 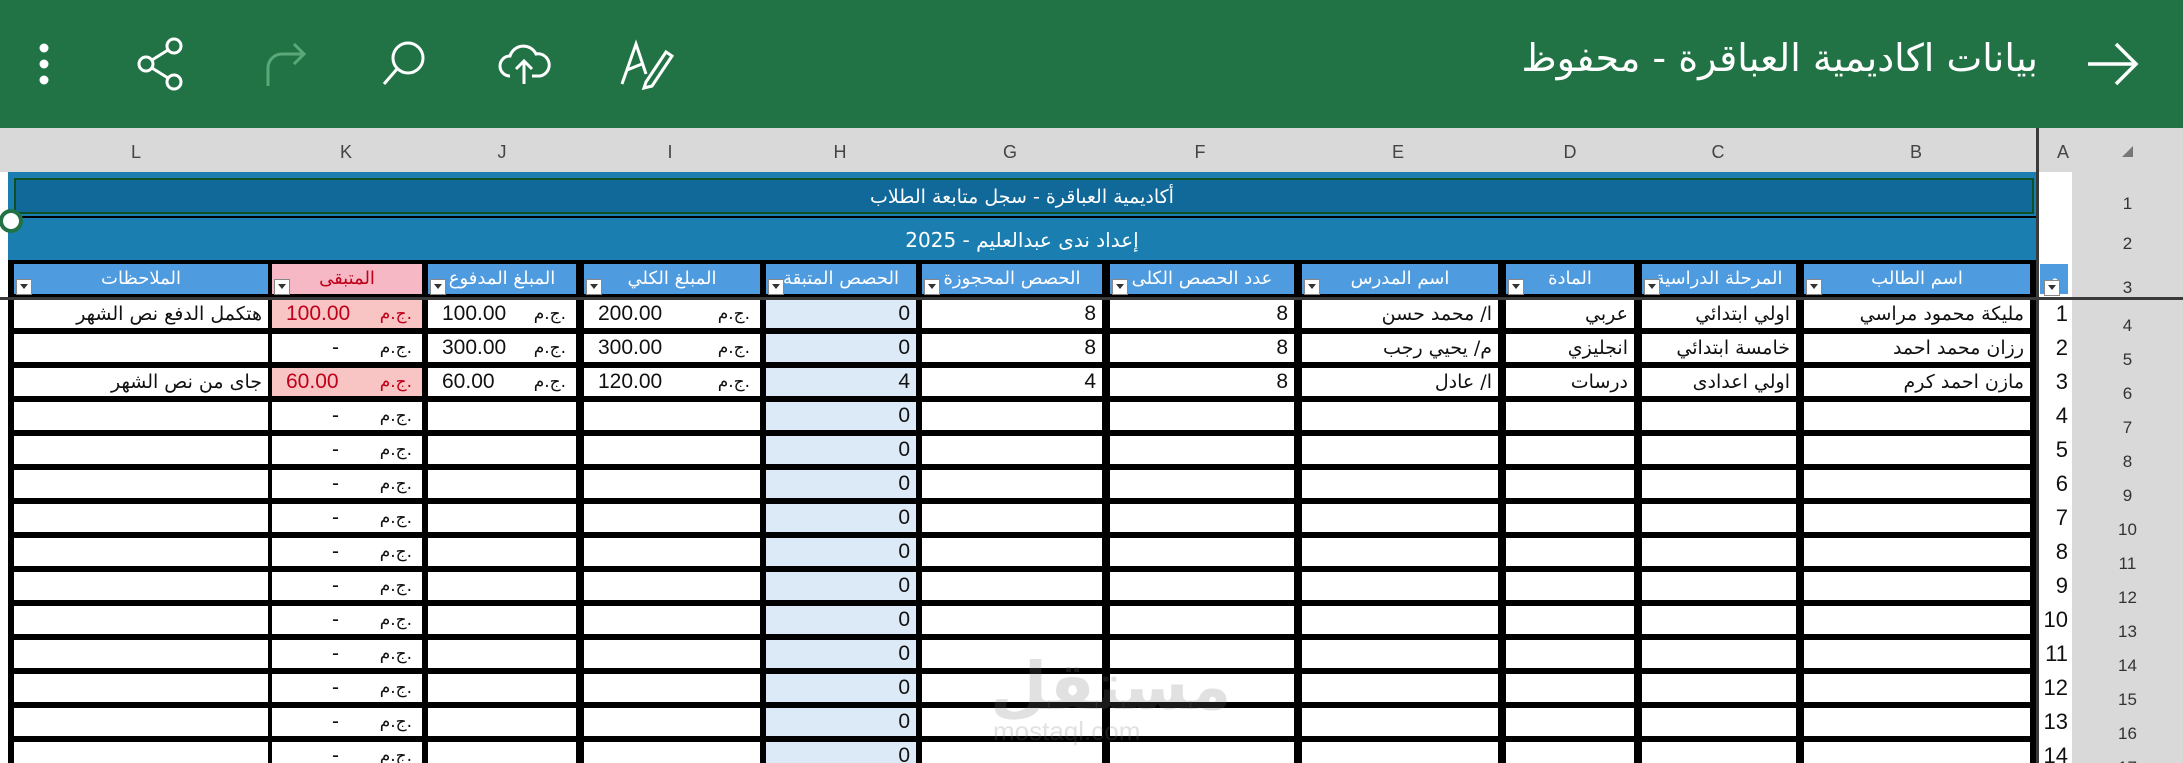 I want to click on cell-booked: 8, so click(x=1012, y=314).